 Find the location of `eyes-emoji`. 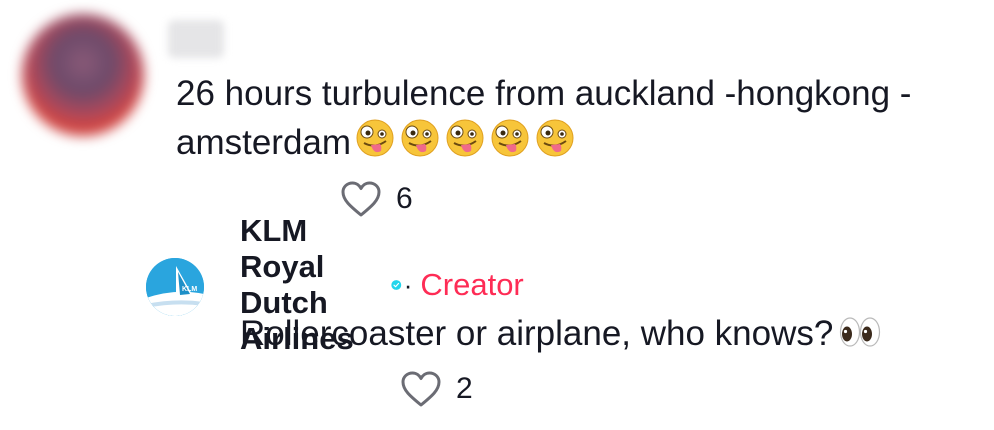

eyes-emoji is located at coordinates (860, 332).